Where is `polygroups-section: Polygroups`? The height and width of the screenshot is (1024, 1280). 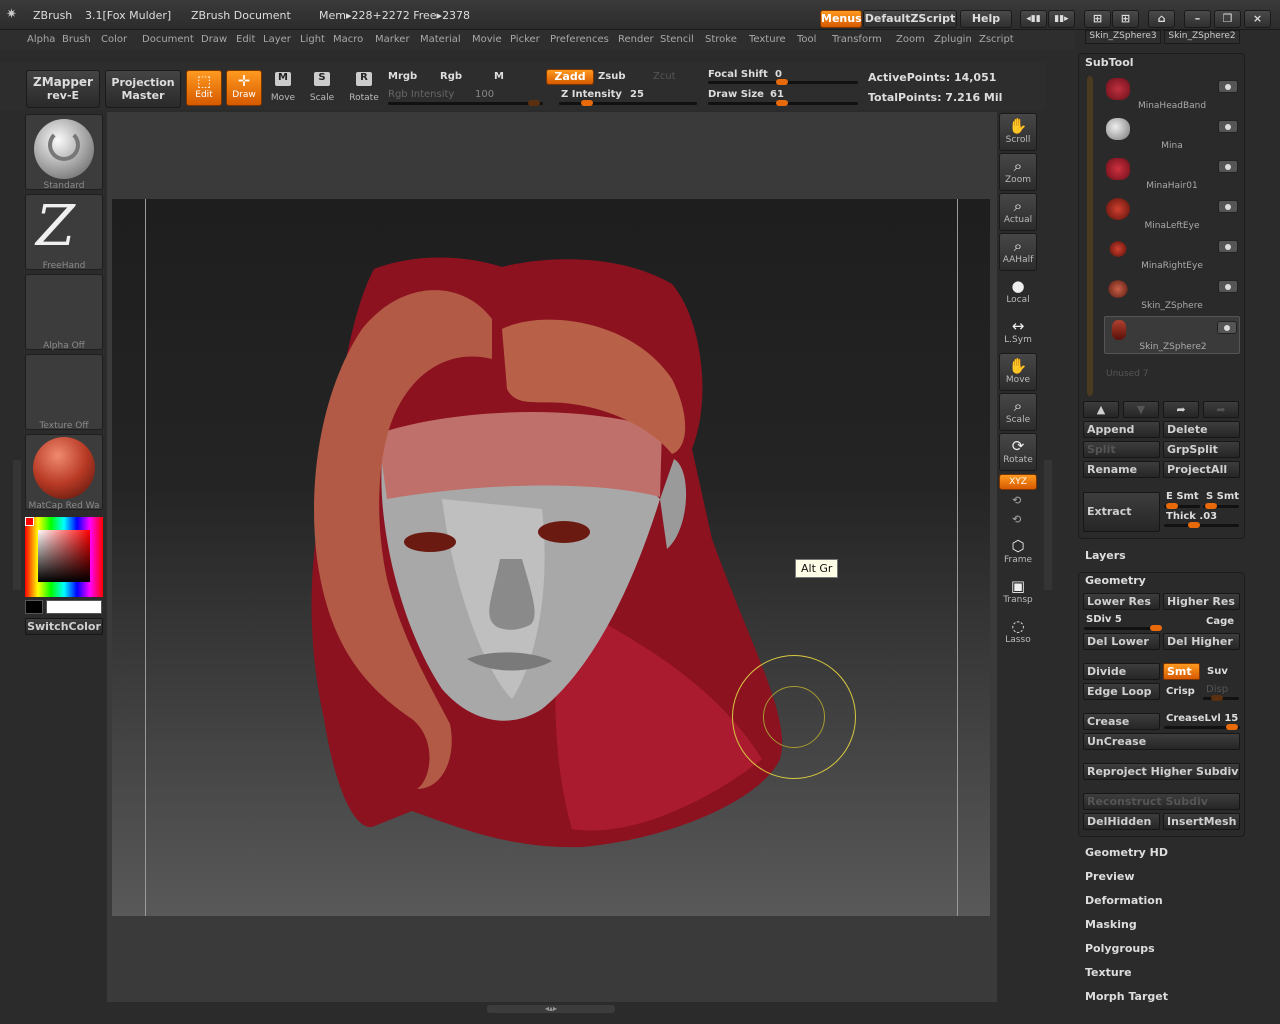
polygroups-section: Polygroups is located at coordinates (1120, 948).